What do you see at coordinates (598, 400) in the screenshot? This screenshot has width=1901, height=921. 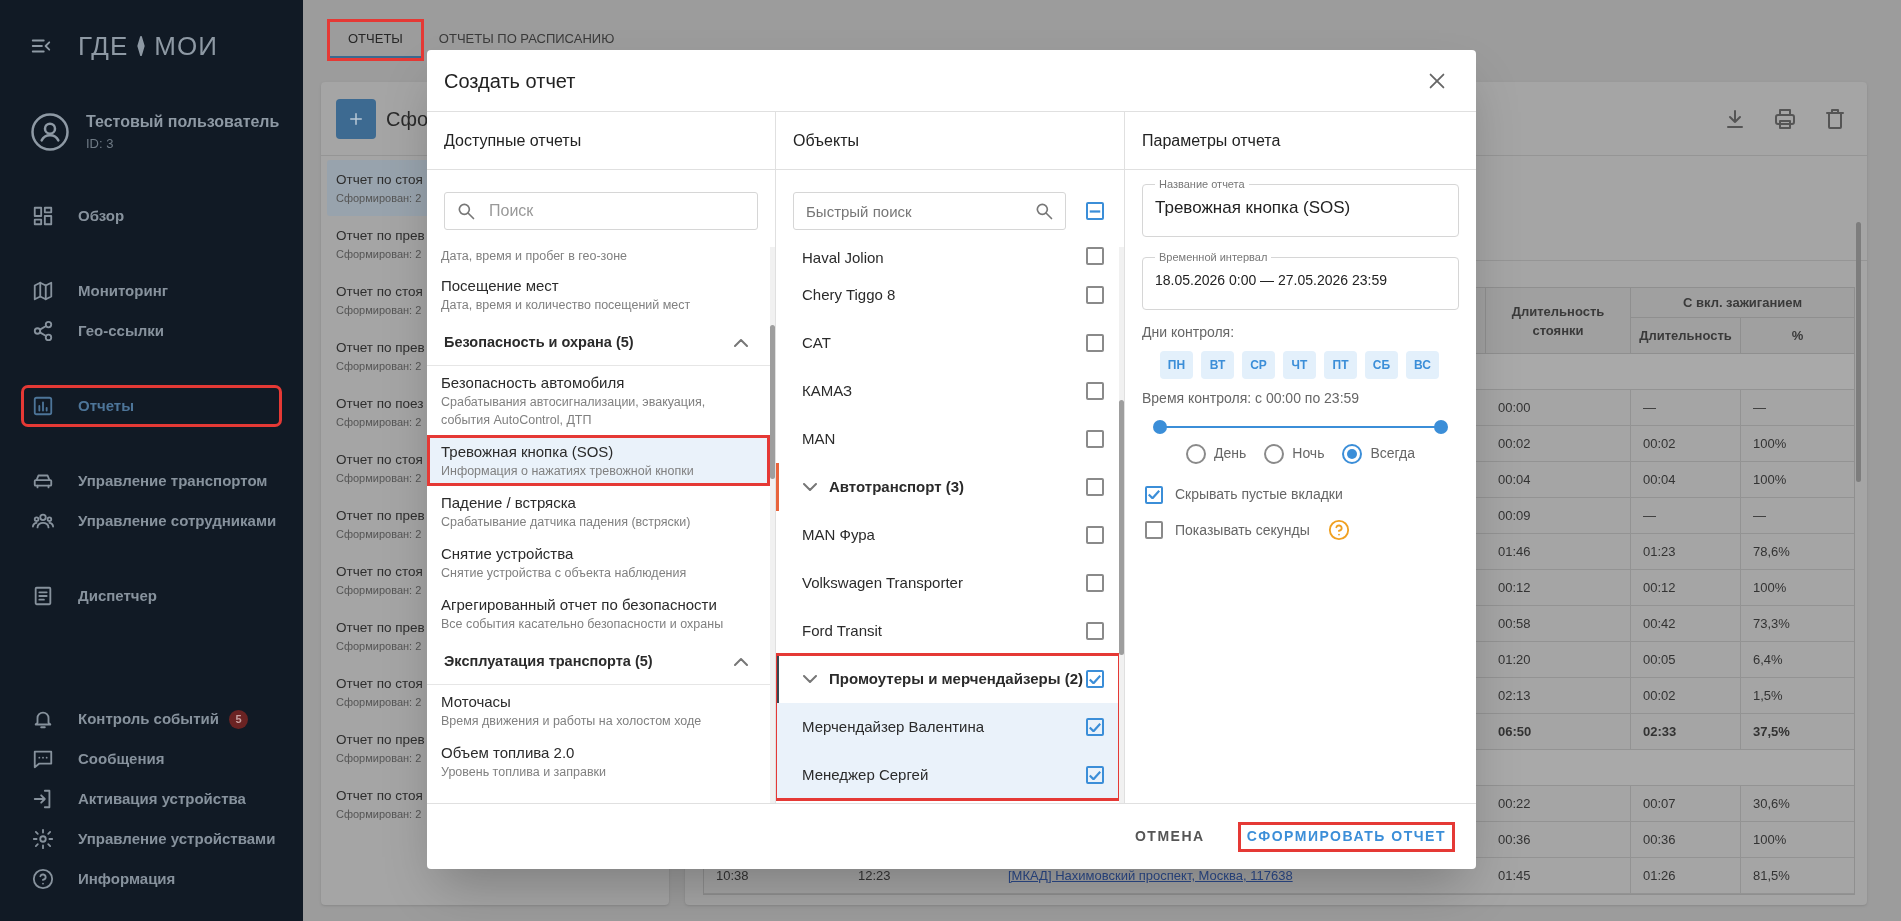 I see `report-option: Безопасность автомобиля Срабатывания автосигнализации, эвакуация, события AutoControl, ДТП` at bounding box center [598, 400].